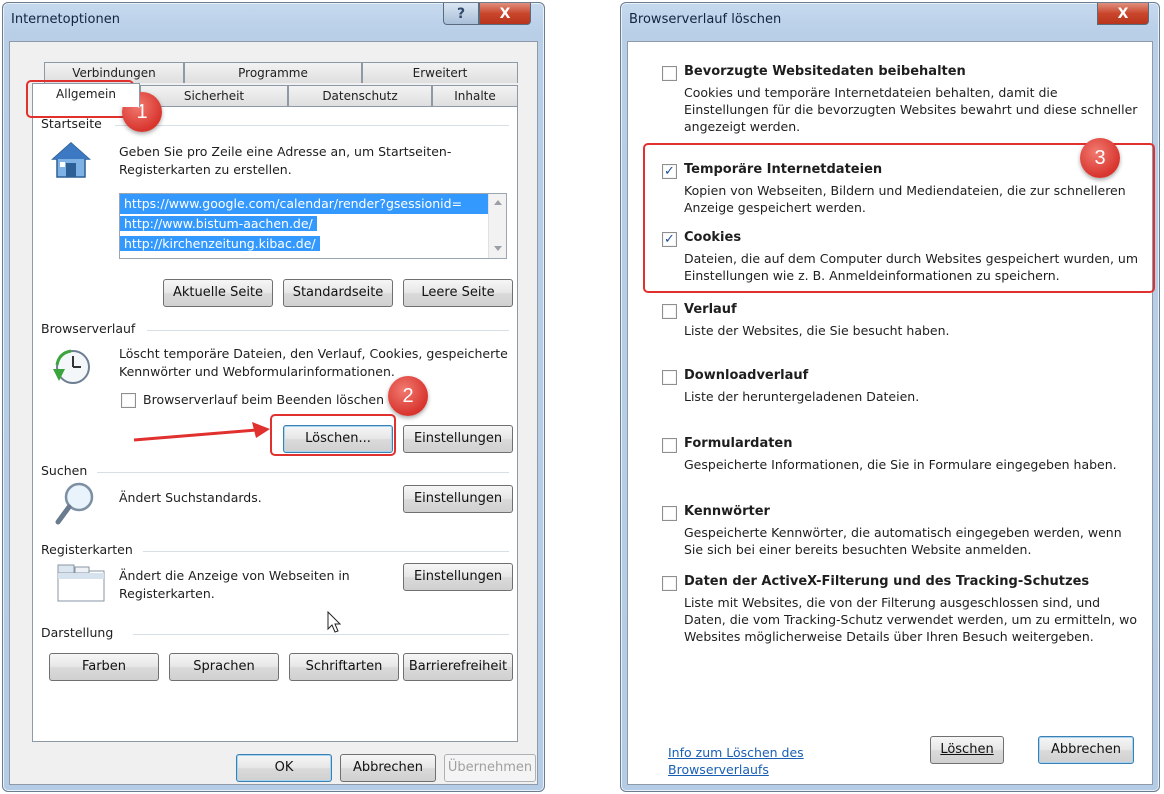 This screenshot has width=1164, height=794. I want to click on option-title: Bevorzugte Websitedaten beibehalten, so click(825, 71).